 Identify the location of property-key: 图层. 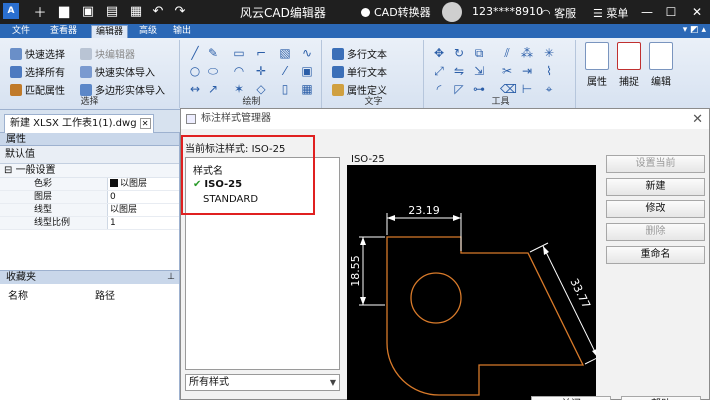
(54, 197).